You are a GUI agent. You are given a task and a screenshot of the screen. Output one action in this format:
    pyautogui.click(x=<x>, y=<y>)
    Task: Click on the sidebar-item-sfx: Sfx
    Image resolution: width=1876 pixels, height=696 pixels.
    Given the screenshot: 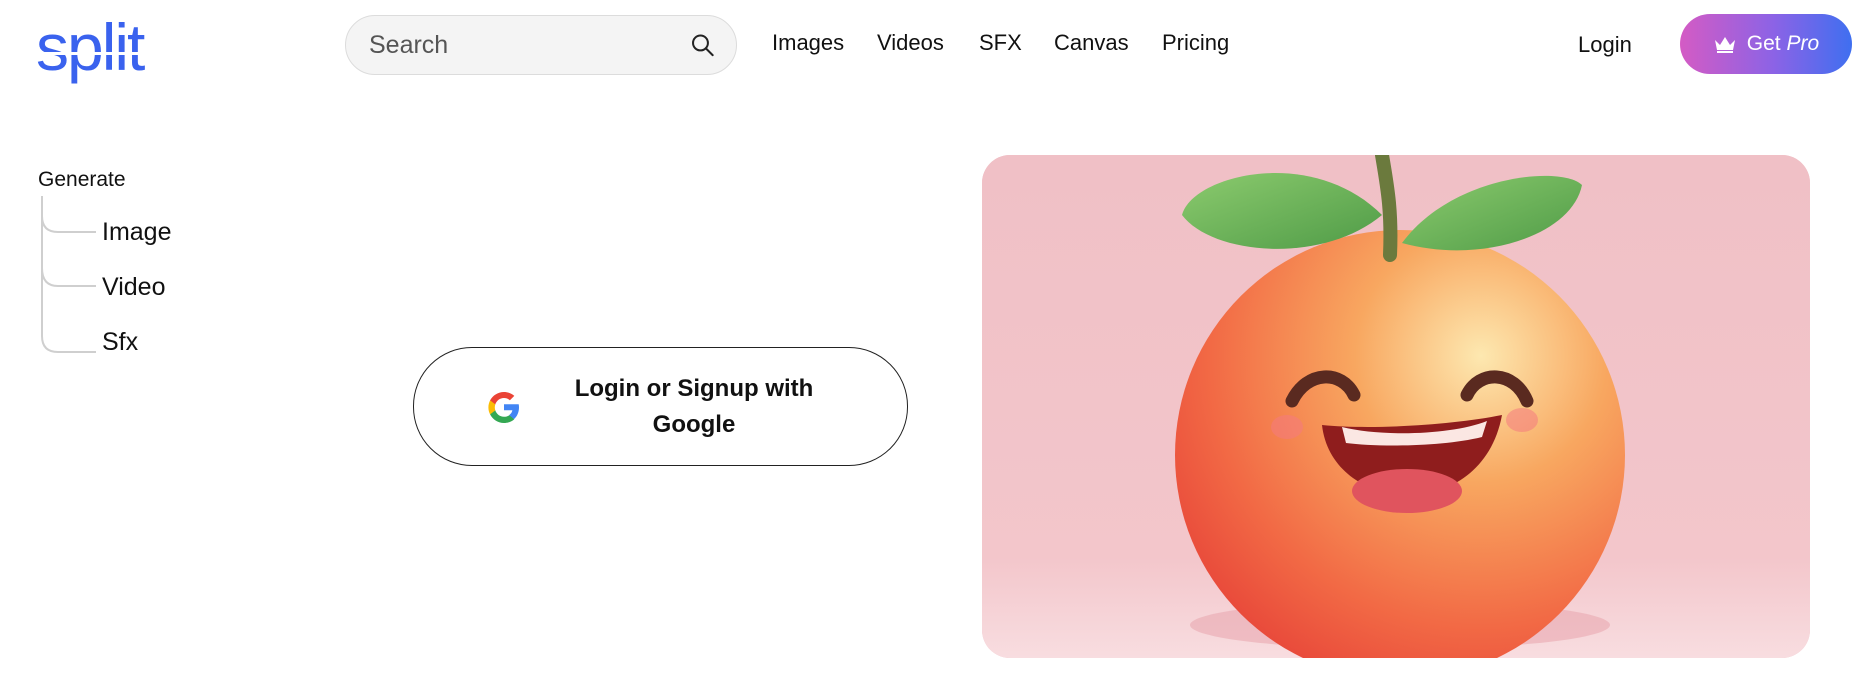 What is the action you would take?
    pyautogui.click(x=120, y=342)
    